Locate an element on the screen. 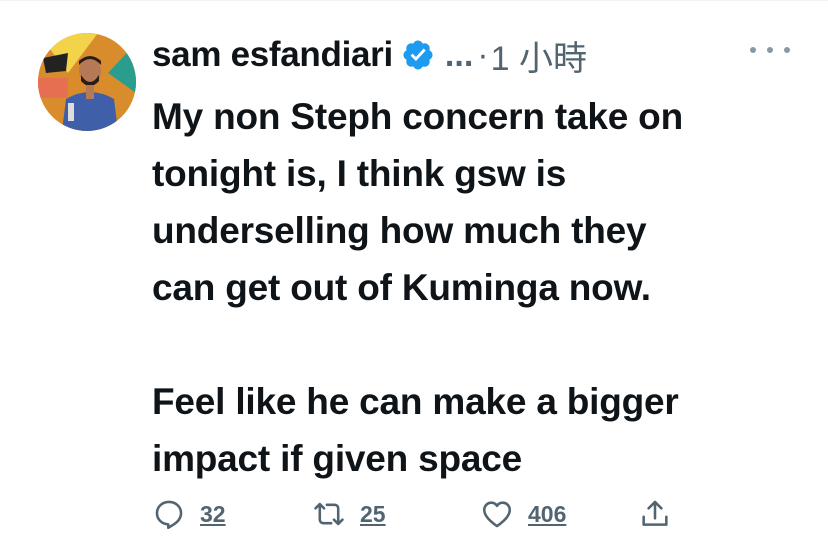  retweet-button: 25 is located at coordinates (349, 514).